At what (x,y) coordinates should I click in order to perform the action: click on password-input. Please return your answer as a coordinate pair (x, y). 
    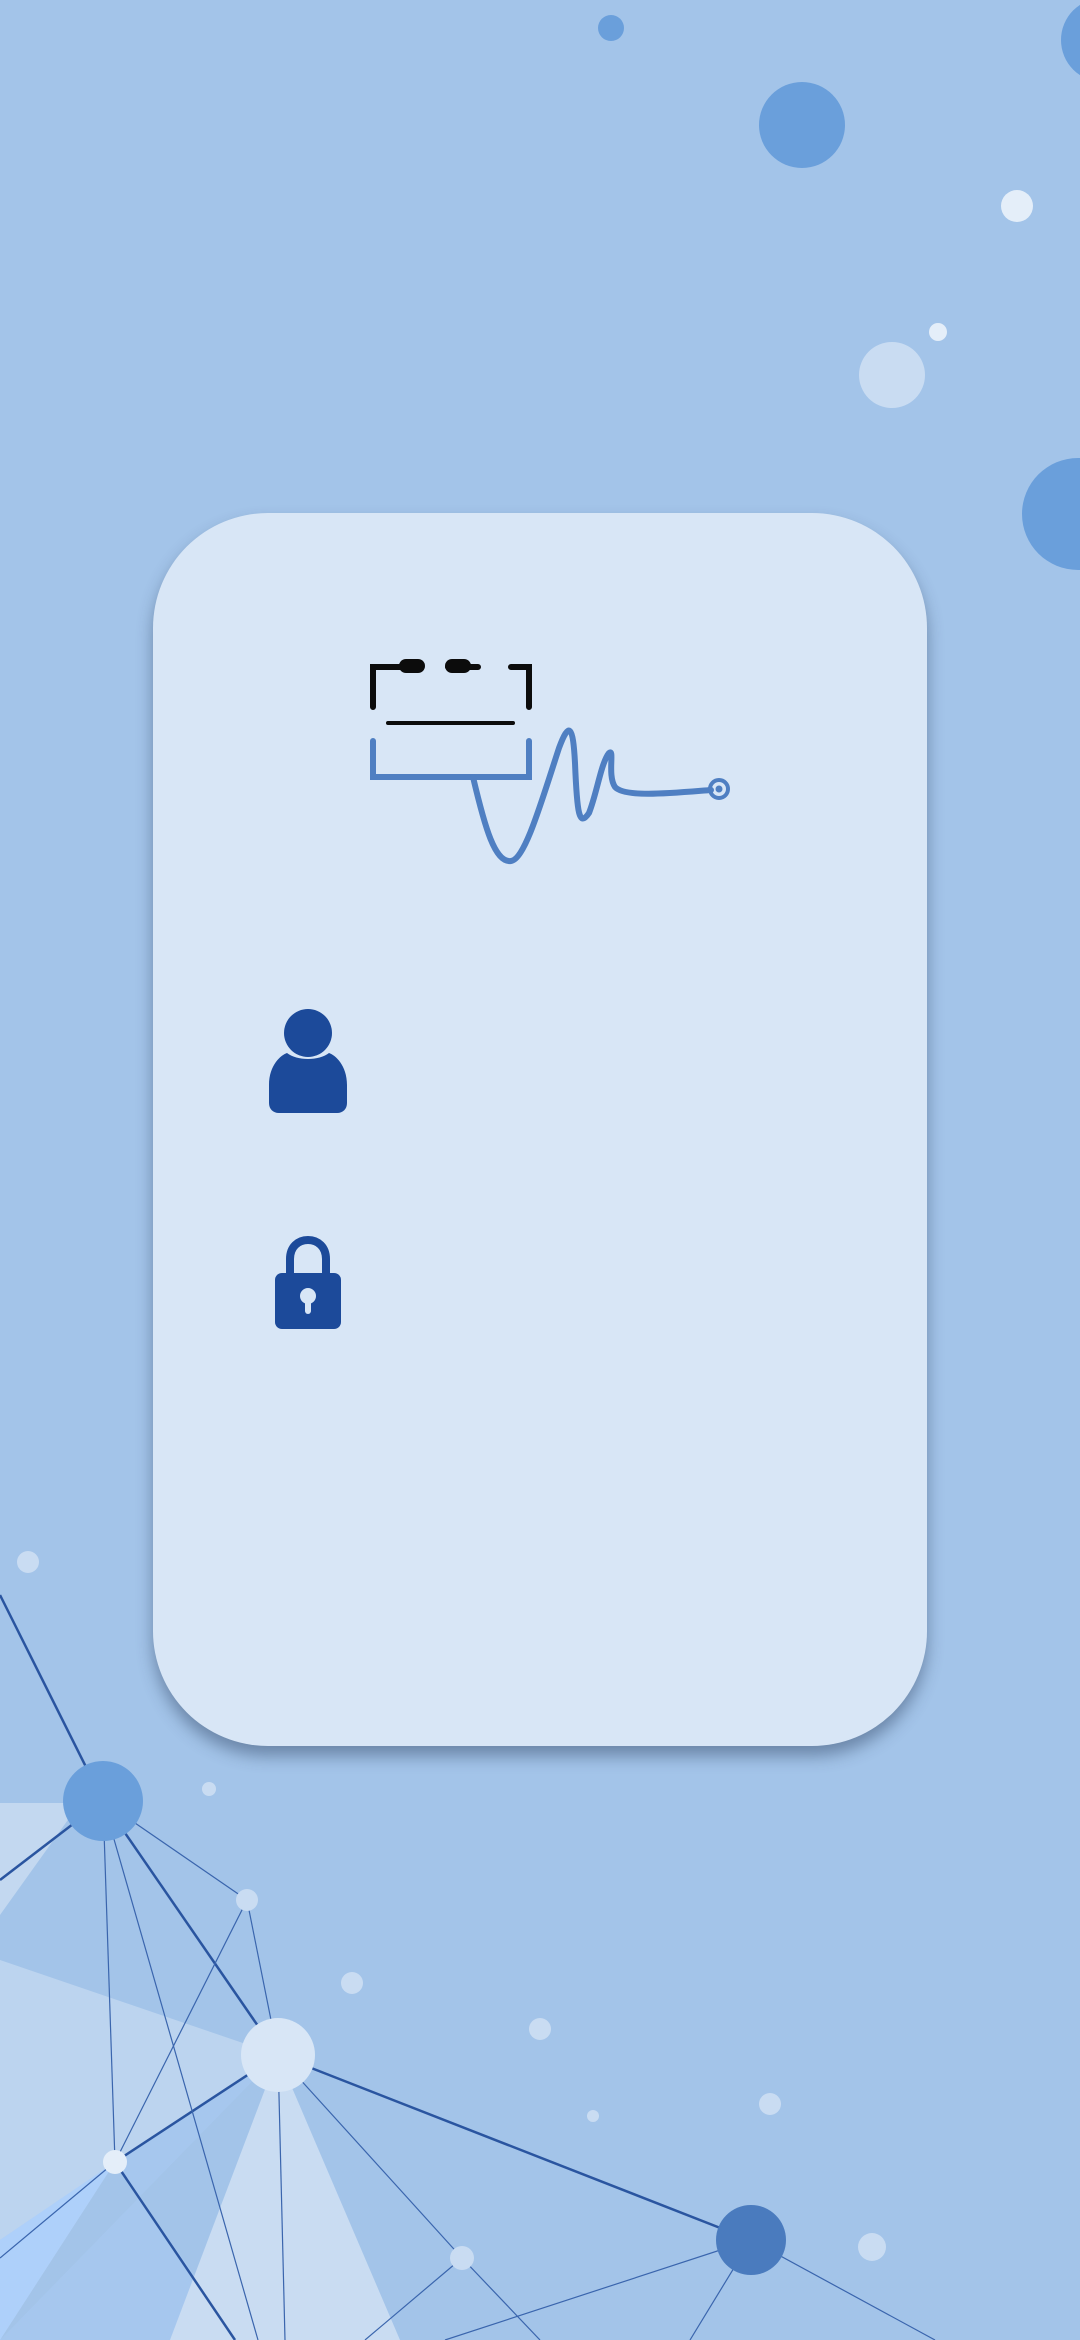
    Looking at the image, I should click on (600, 1289).